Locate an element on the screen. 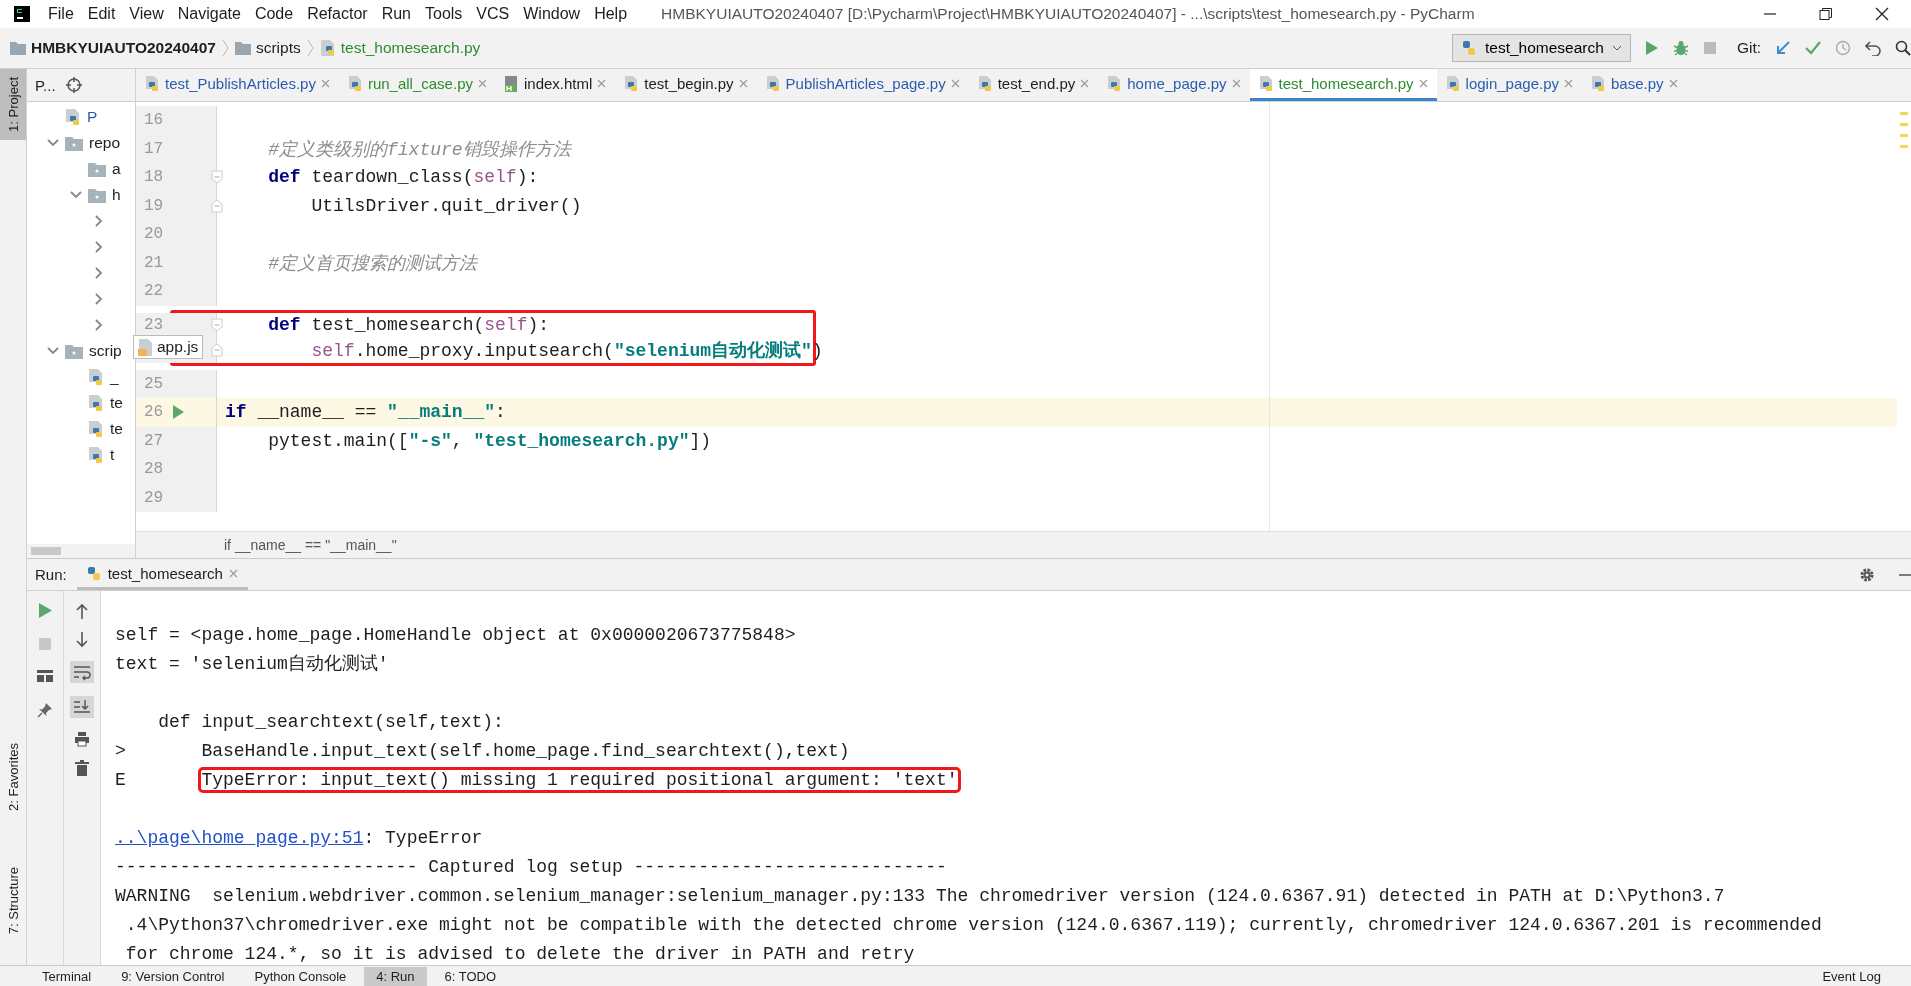 The width and height of the screenshot is (1911, 986). breadcrumb-item: scripts is located at coordinates (267, 48).